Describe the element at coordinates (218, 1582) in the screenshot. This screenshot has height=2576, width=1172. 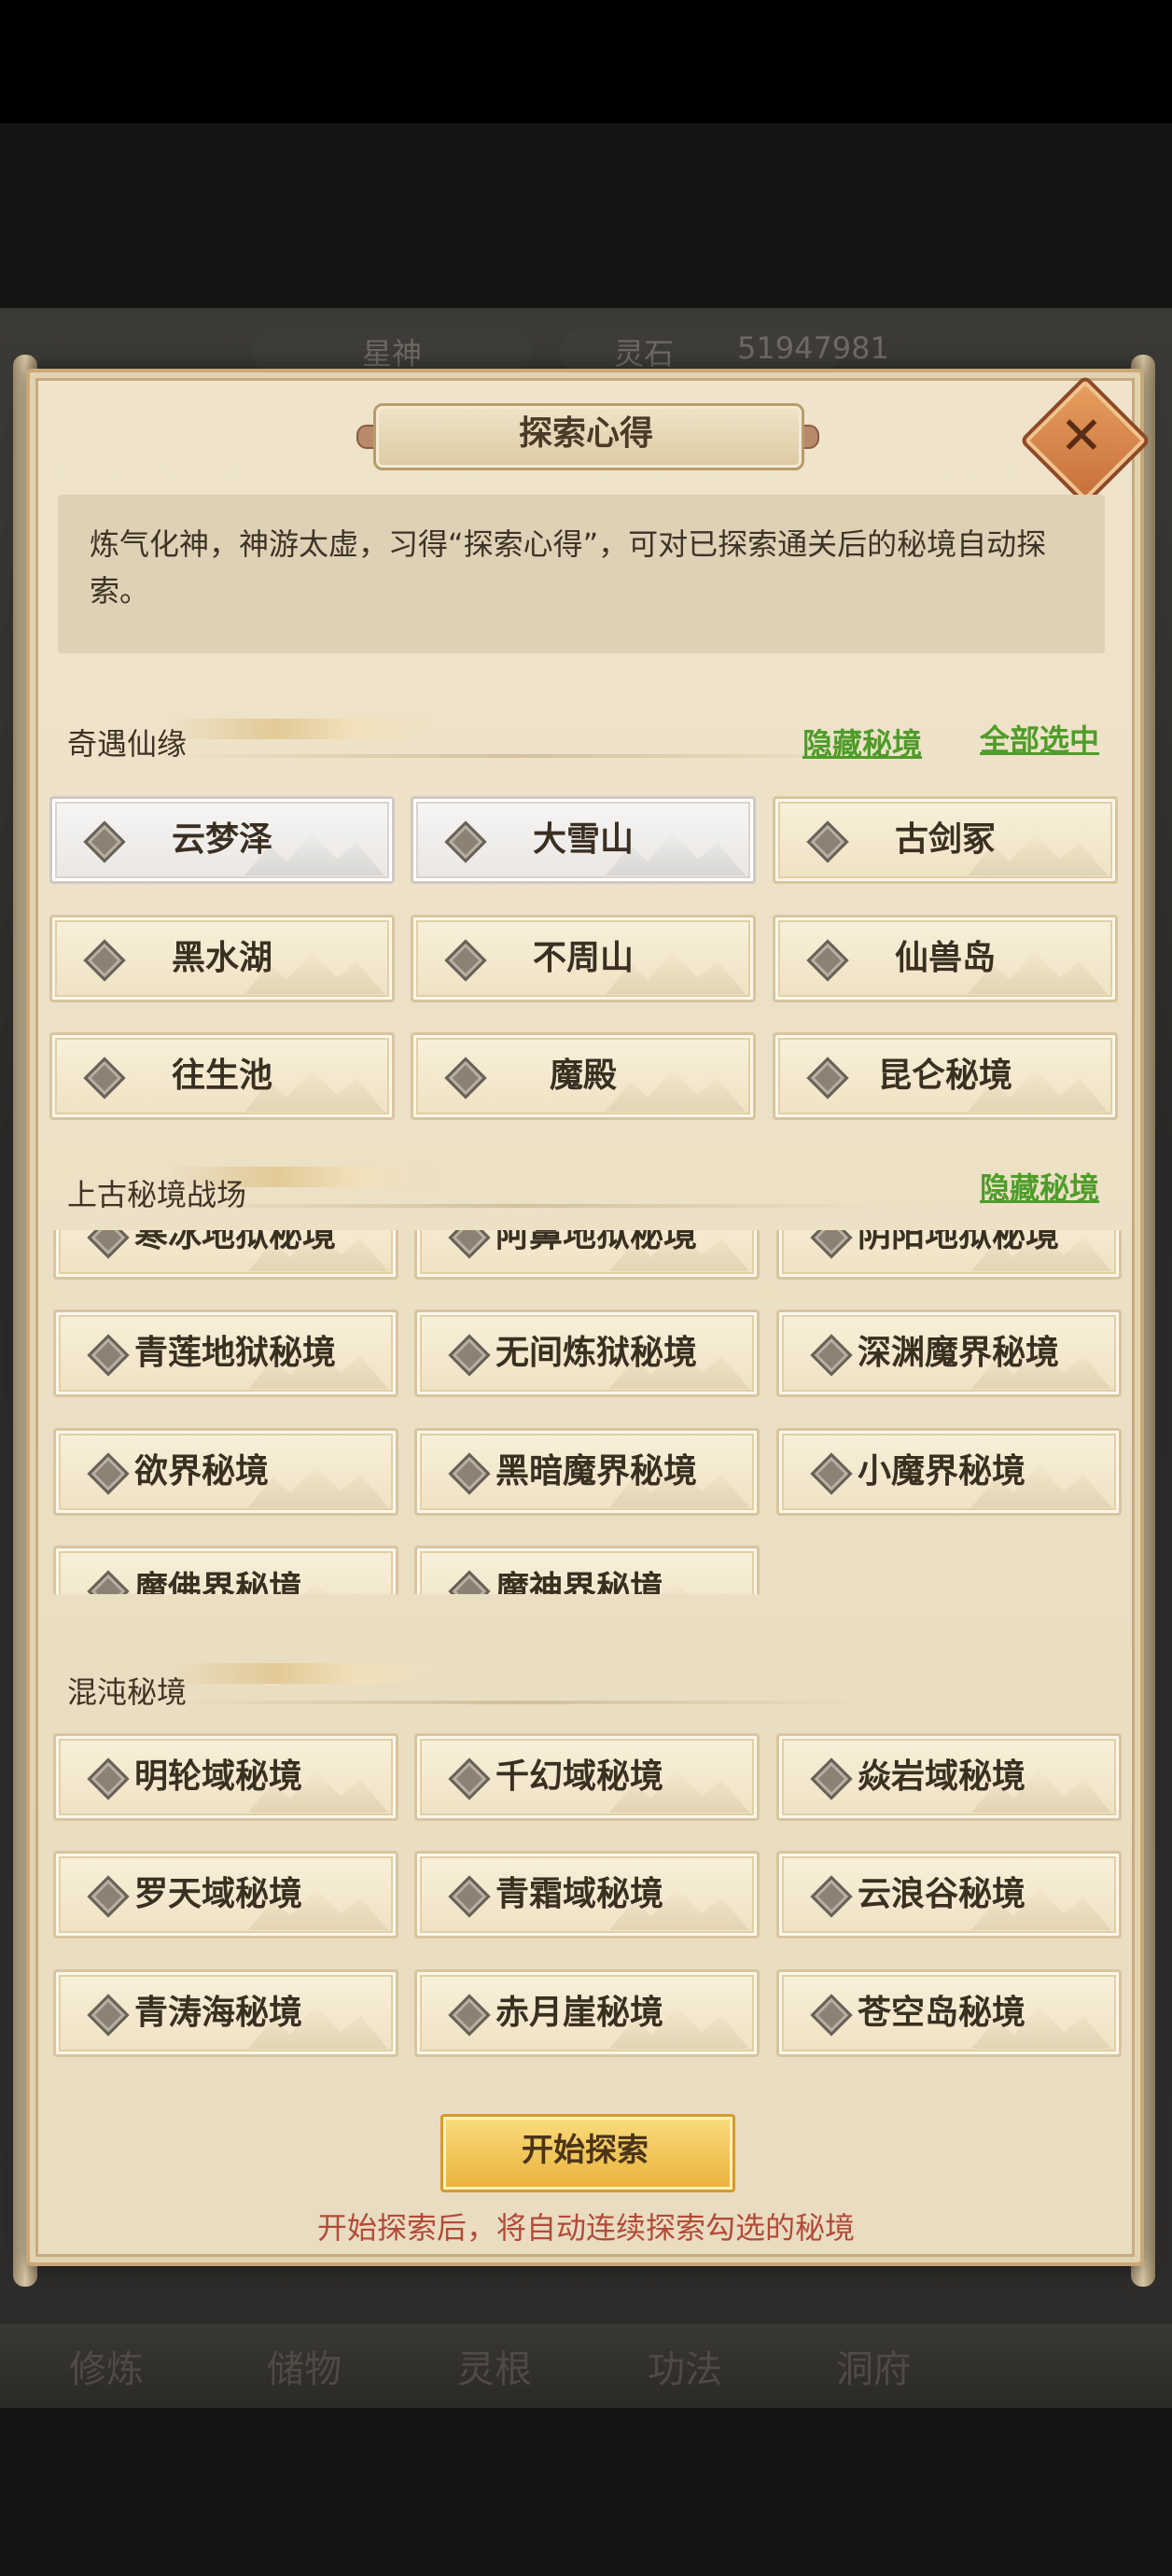
I see `realm-name: 魔佛界秘境` at that location.